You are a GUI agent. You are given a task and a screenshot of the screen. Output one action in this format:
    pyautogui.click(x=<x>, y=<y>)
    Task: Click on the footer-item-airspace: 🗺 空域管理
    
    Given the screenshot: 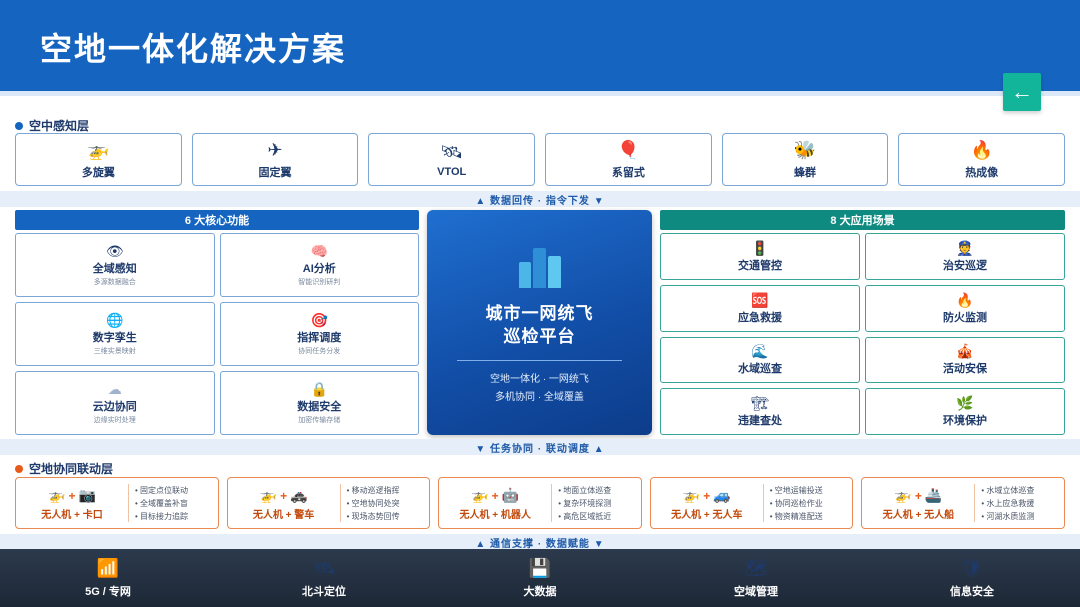 What is the action you would take?
    pyautogui.click(x=756, y=578)
    